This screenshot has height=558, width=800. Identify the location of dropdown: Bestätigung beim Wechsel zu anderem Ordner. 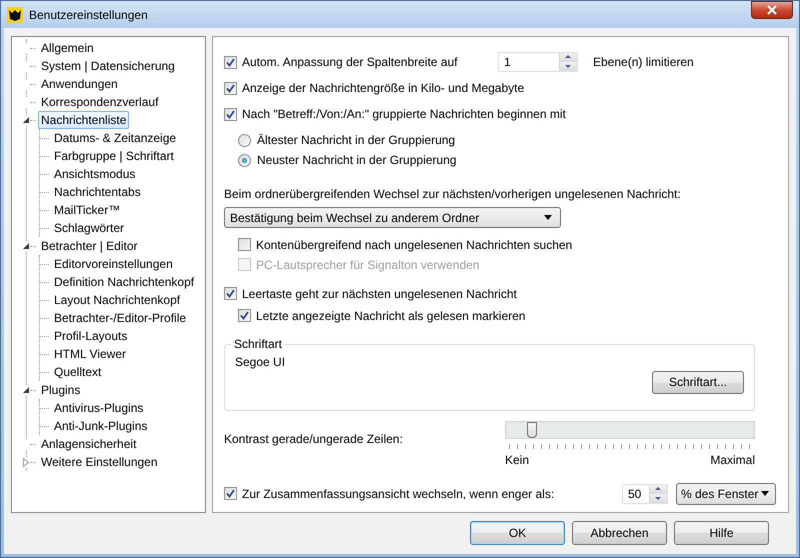
(392, 217).